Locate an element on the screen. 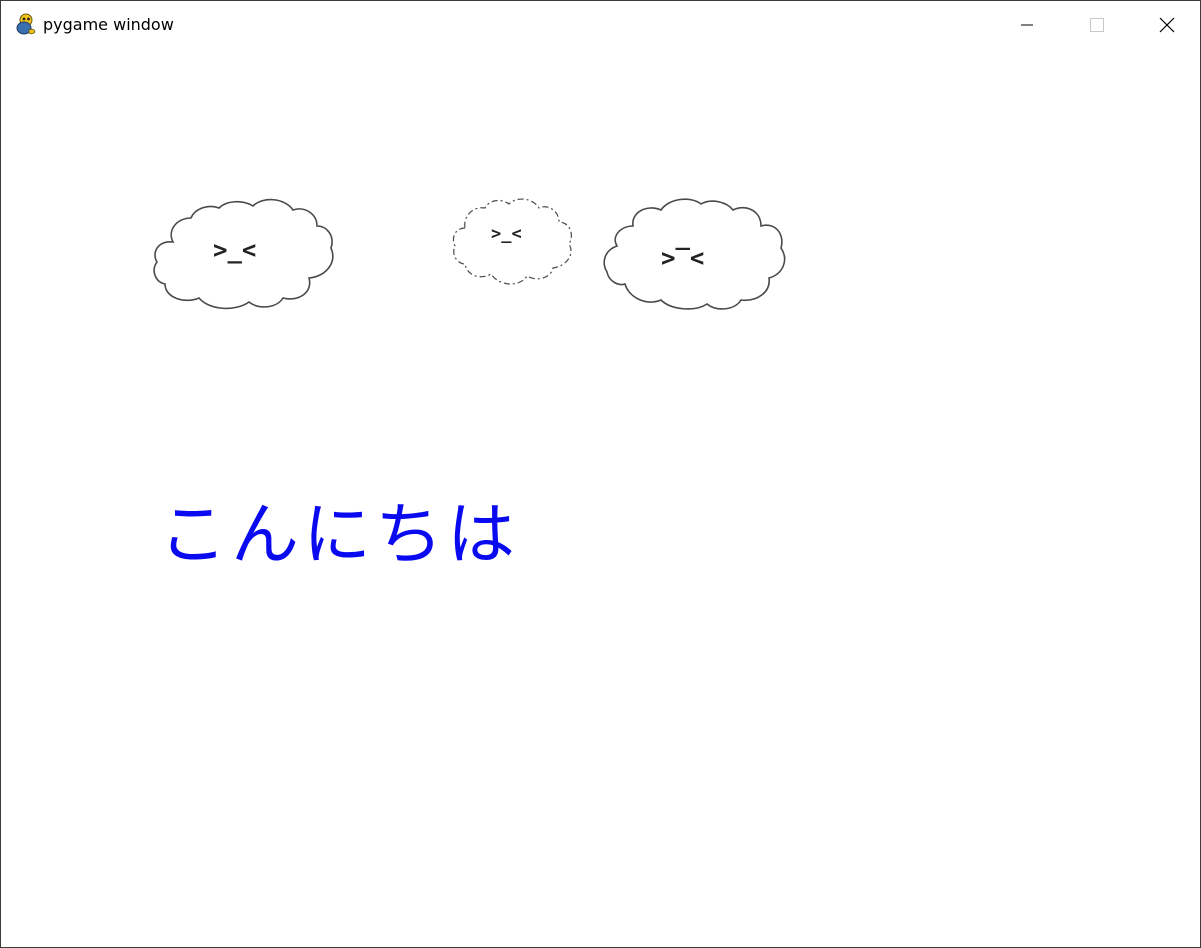  minimize-icon is located at coordinates (1027, 24).